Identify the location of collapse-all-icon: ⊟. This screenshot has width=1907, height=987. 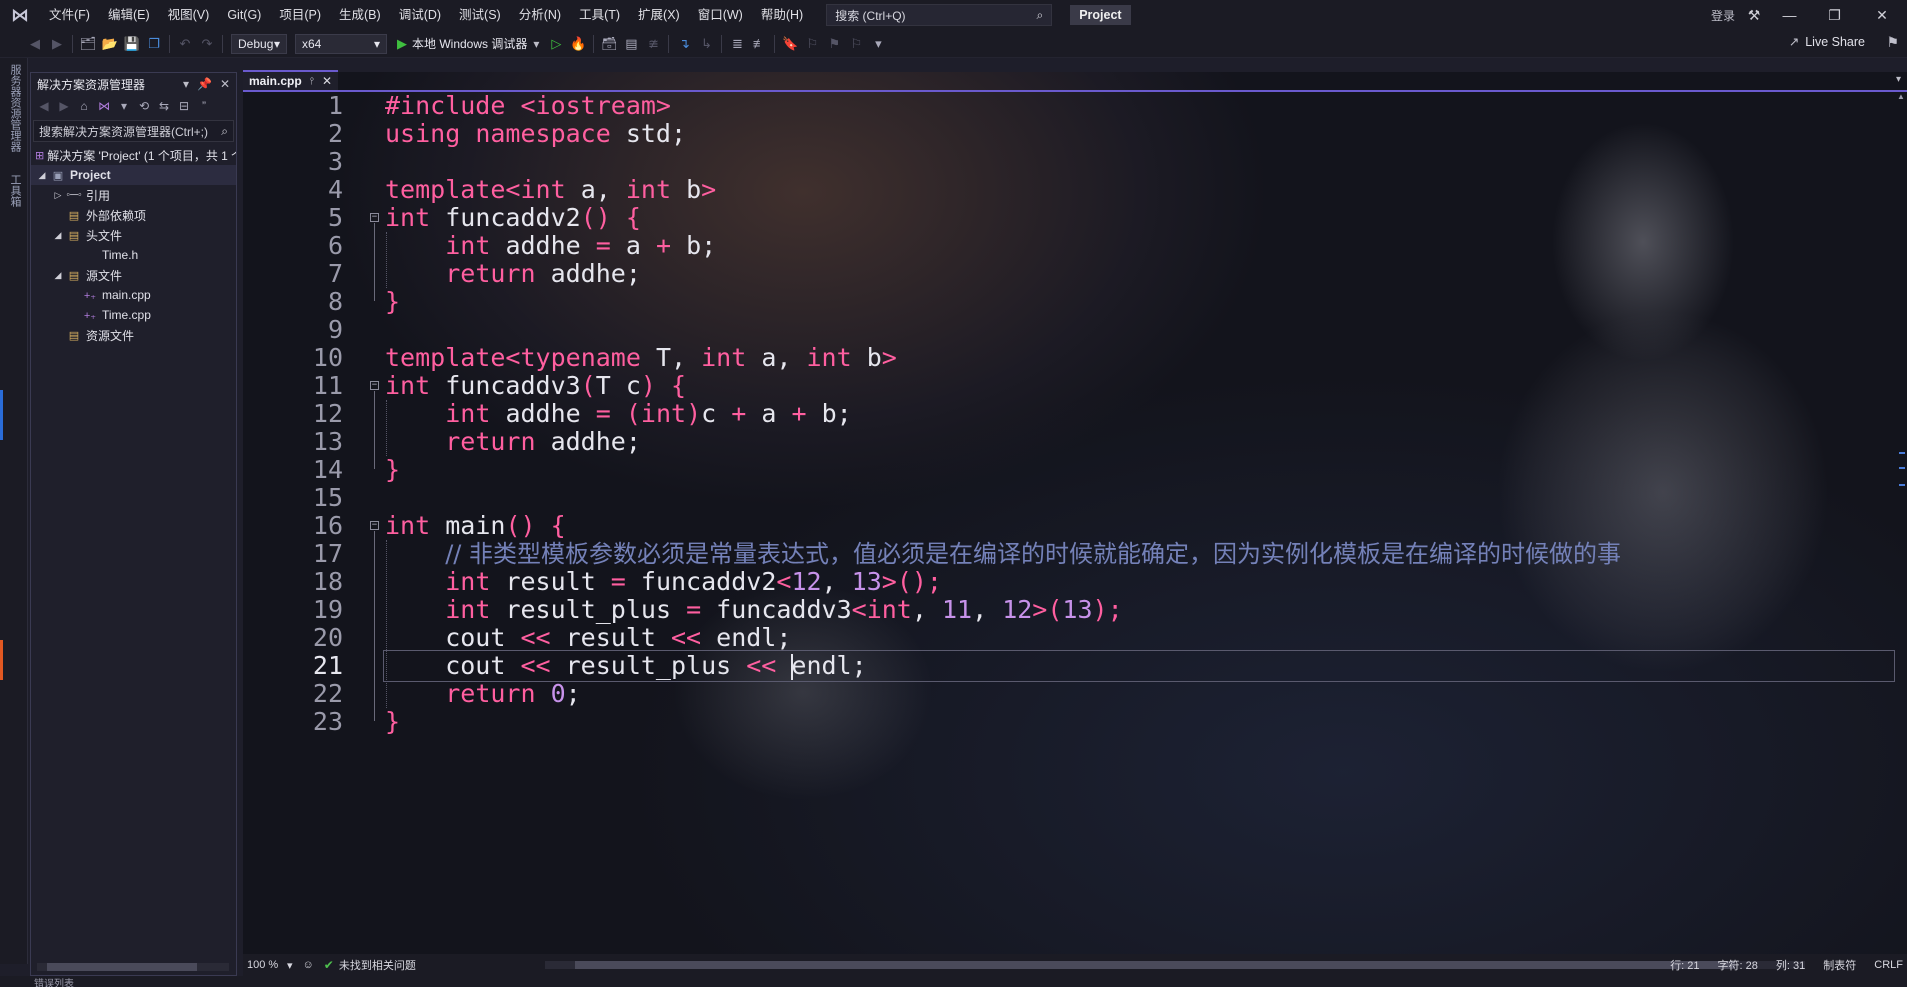
(184, 106).